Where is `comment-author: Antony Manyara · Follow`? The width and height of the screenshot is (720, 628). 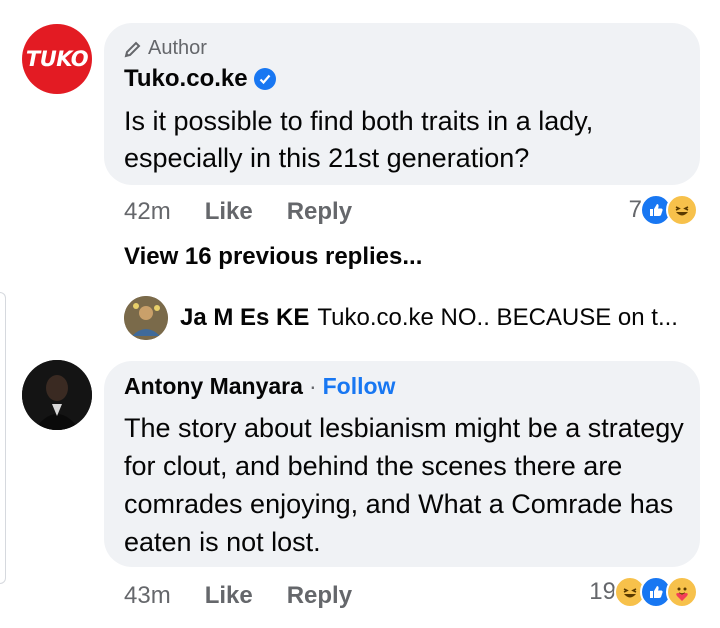 comment-author: Antony Manyara · Follow is located at coordinates (259, 386).